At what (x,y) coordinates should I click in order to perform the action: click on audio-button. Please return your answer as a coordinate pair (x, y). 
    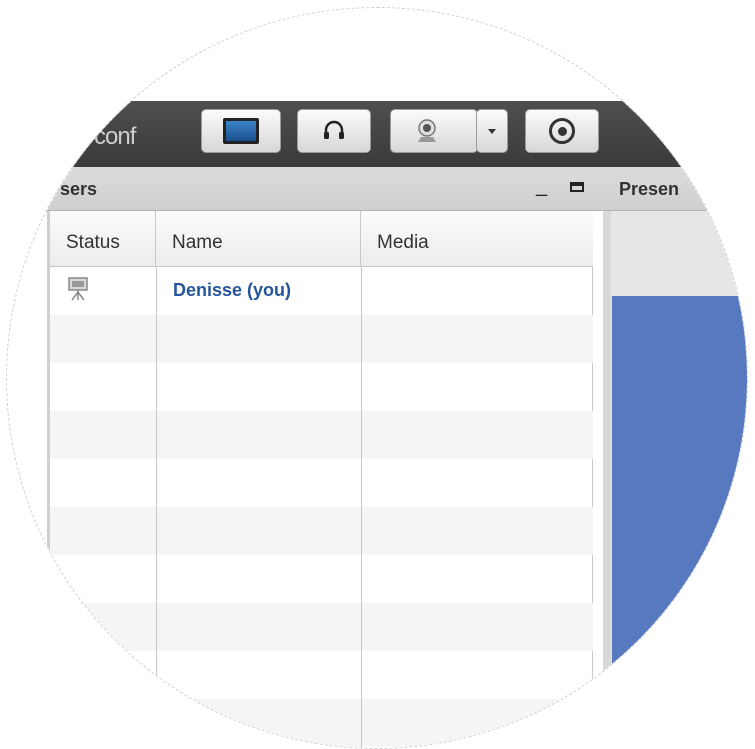
    Looking at the image, I should click on (334, 131).